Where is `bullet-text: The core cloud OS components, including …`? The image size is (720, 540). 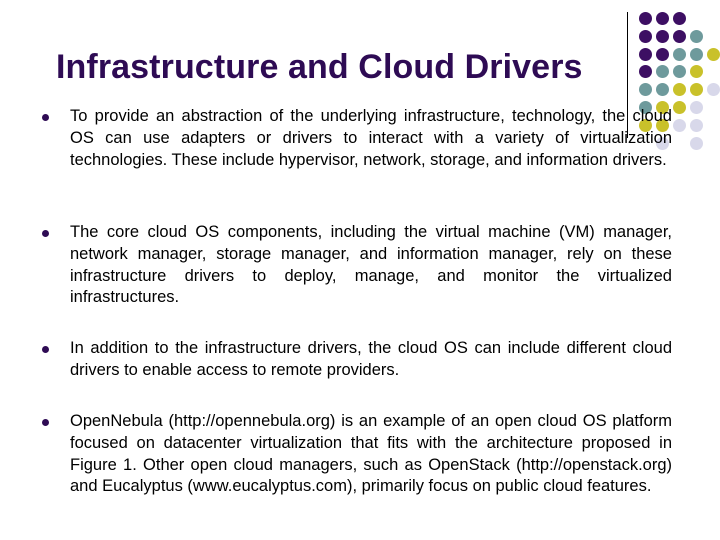
bullet-text: The core cloud OS components, including … is located at coordinates (371, 265).